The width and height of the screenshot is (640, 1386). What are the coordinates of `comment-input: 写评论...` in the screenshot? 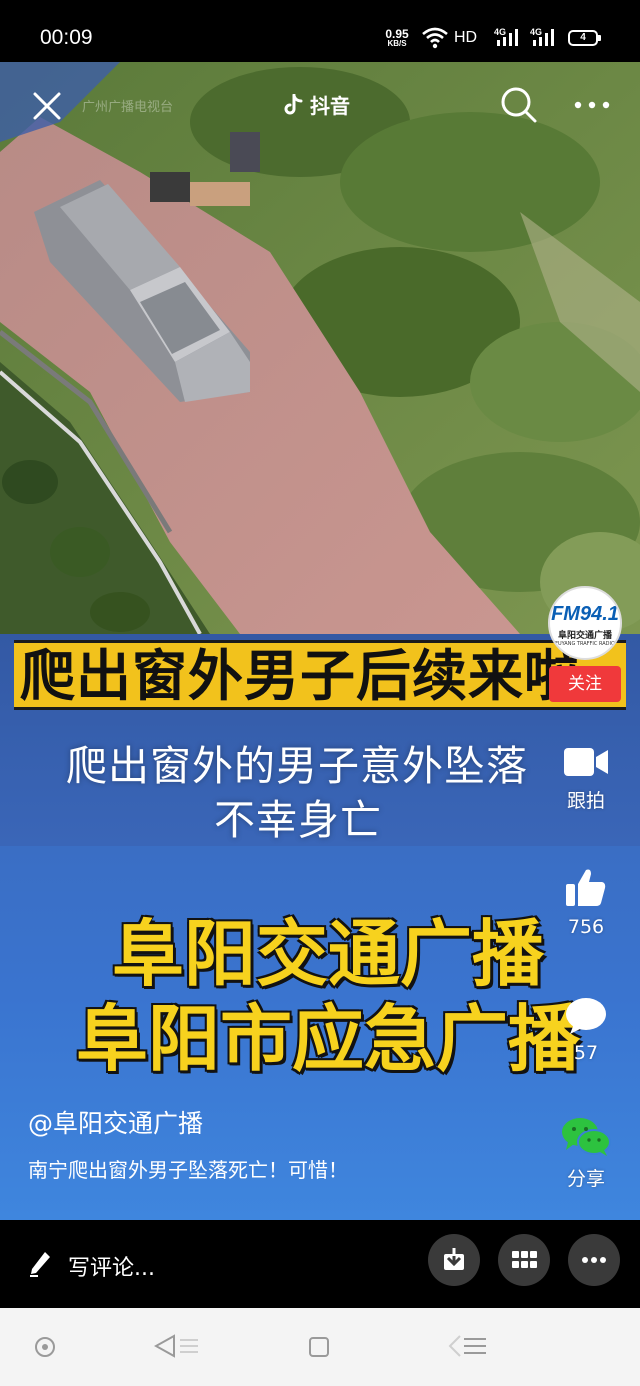 It's located at (111, 1266).